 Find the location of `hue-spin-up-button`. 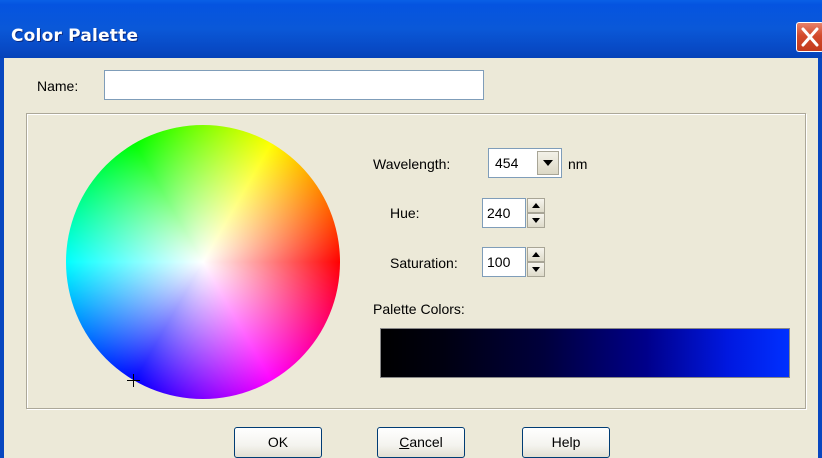

hue-spin-up-button is located at coordinates (536, 205).